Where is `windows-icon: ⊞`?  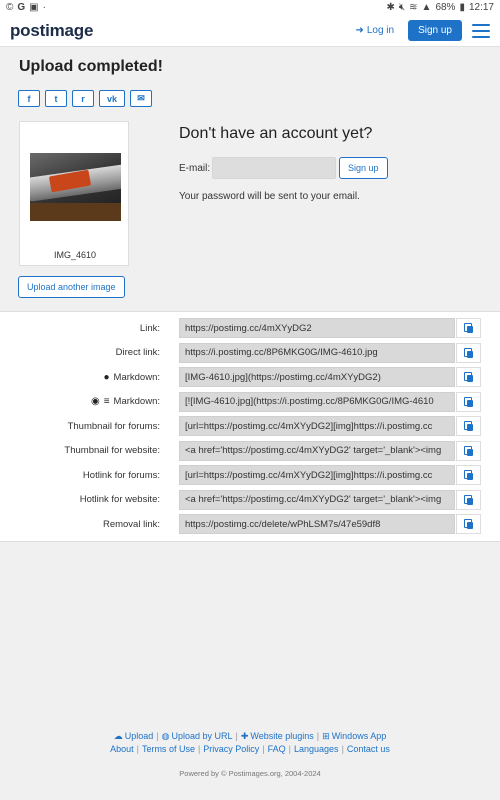 windows-icon: ⊞ is located at coordinates (326, 736).